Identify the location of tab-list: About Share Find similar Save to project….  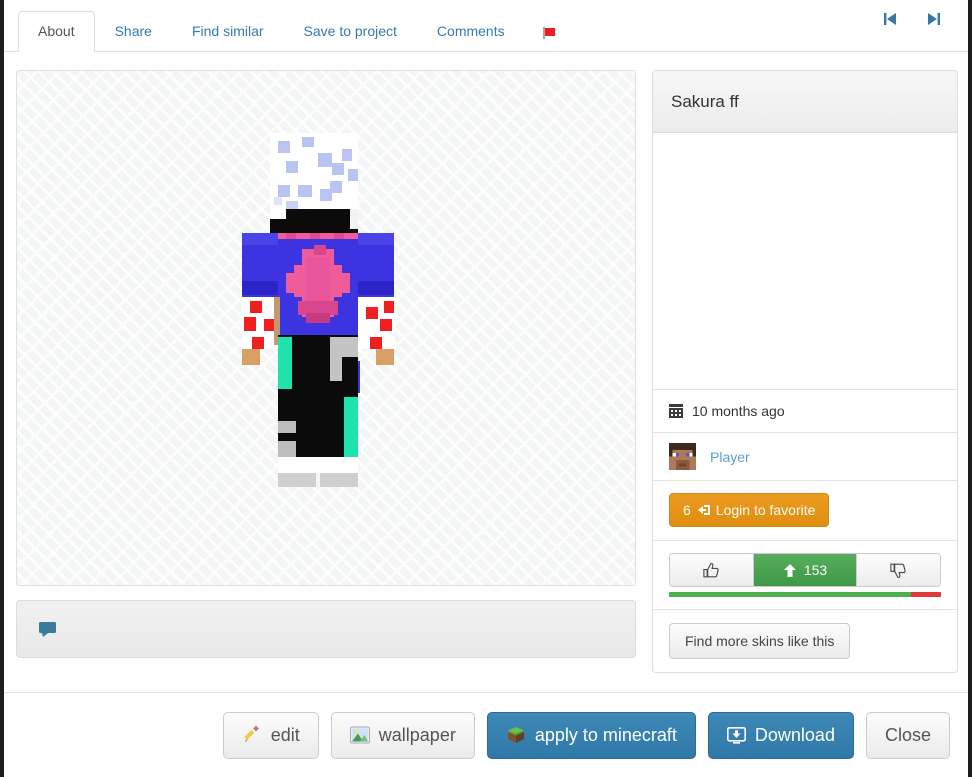
(450, 26).